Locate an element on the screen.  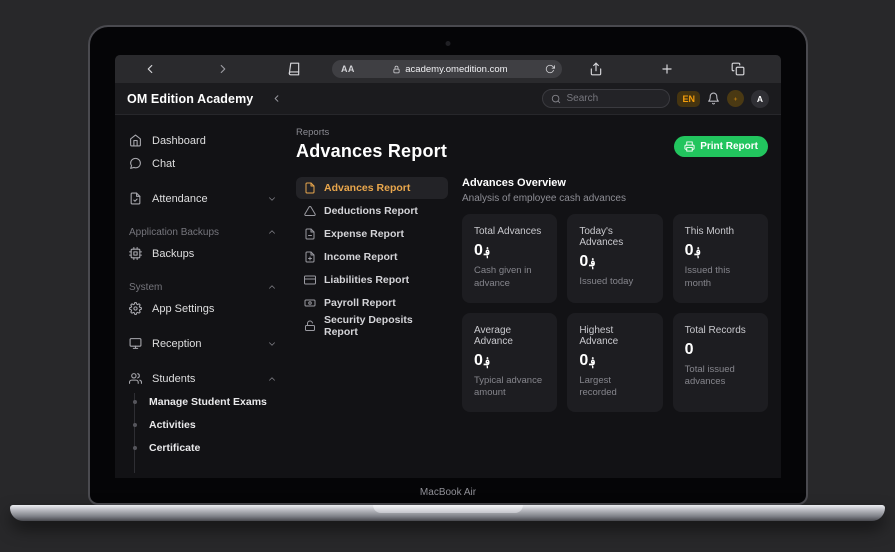
stat-title: Today's Advances is located at coordinates (601, 237).